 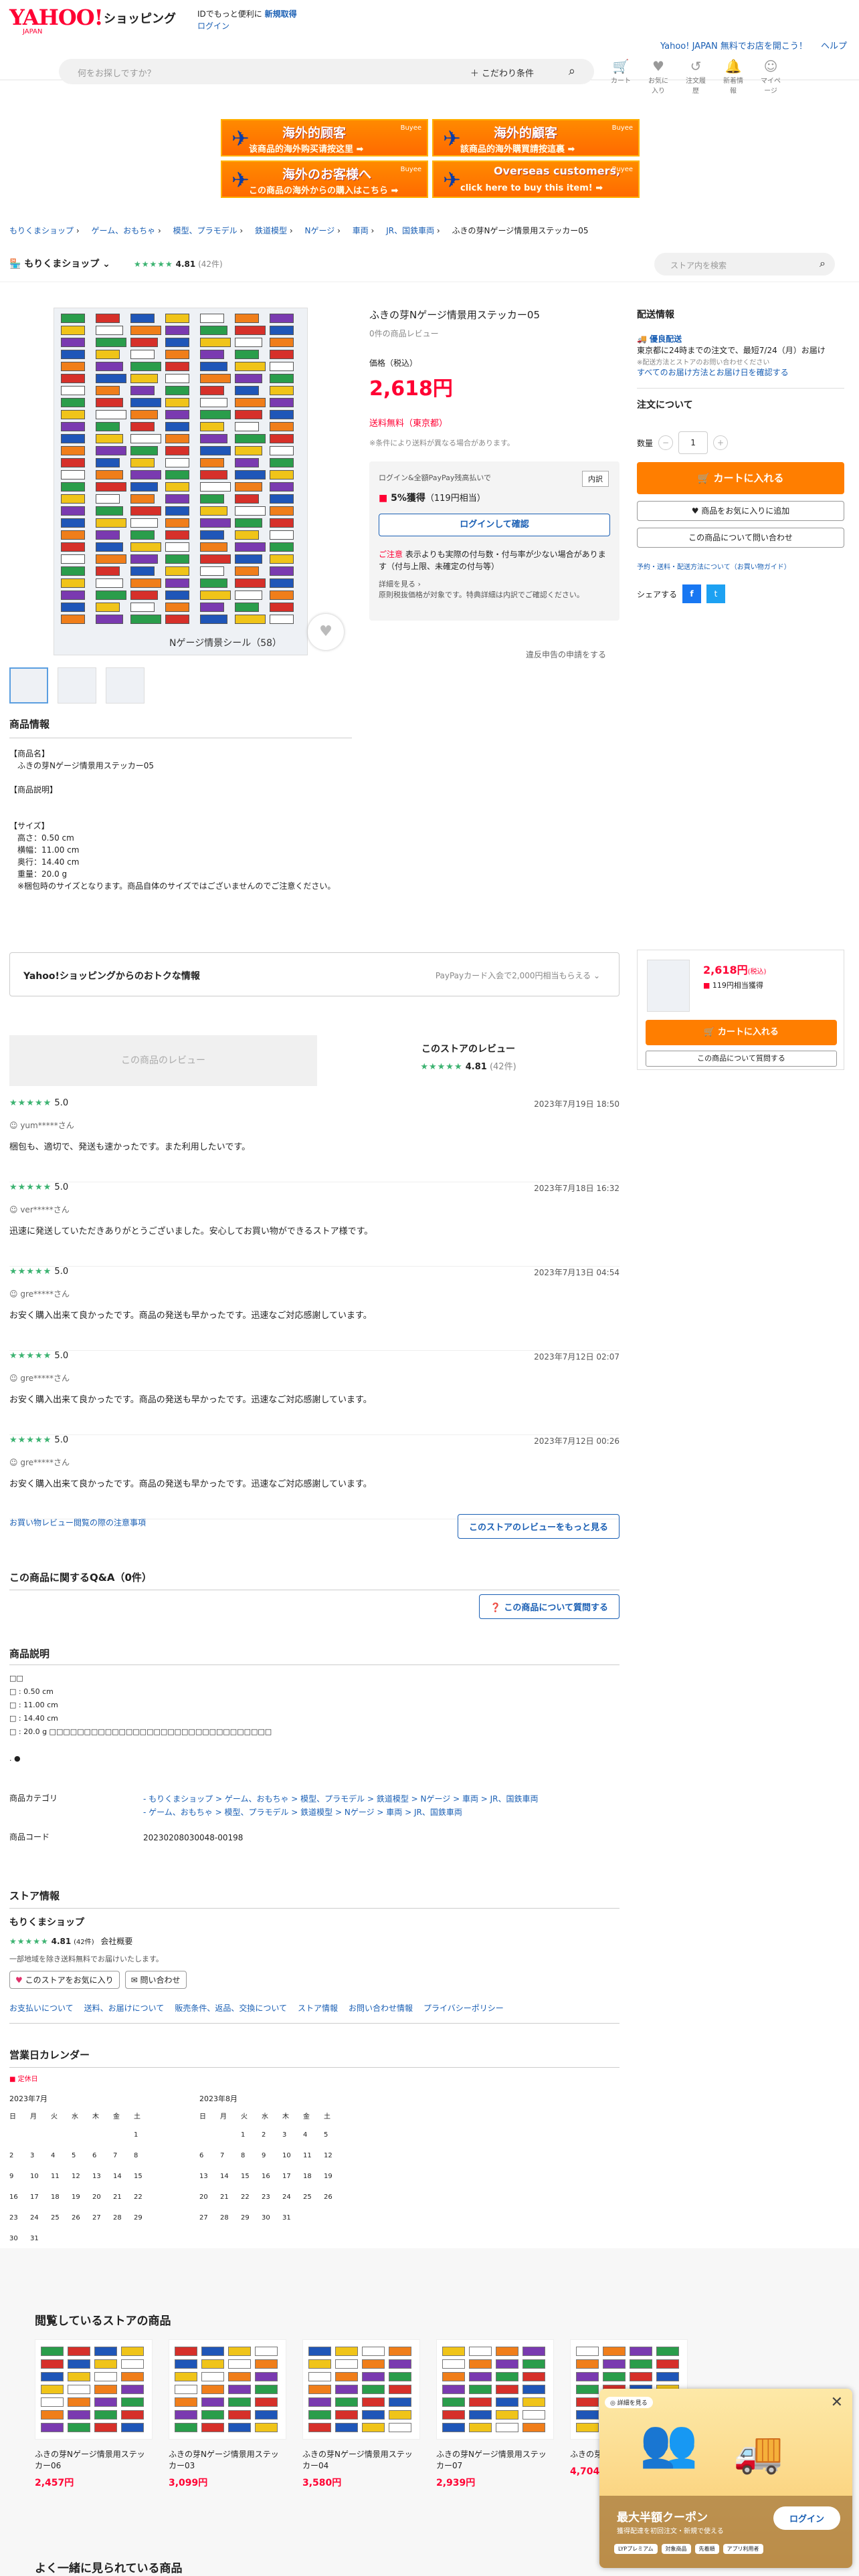 What do you see at coordinates (733, 46) in the screenshot?
I see `open-store-link: Yahoo! JAPAN 無料でお店を開こう！` at bounding box center [733, 46].